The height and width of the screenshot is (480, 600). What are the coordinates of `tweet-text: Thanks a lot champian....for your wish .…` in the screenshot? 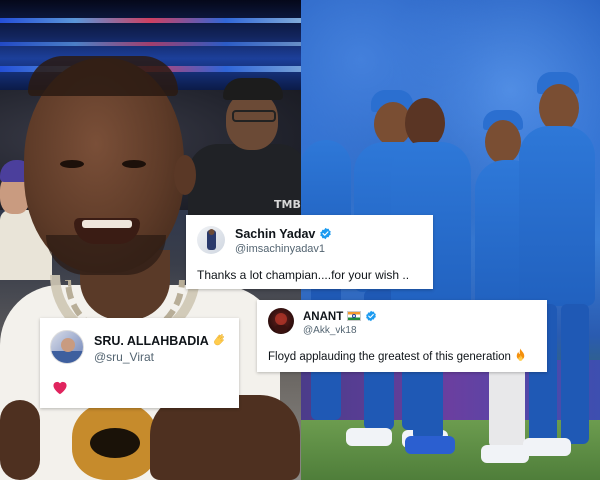 It's located at (303, 275).